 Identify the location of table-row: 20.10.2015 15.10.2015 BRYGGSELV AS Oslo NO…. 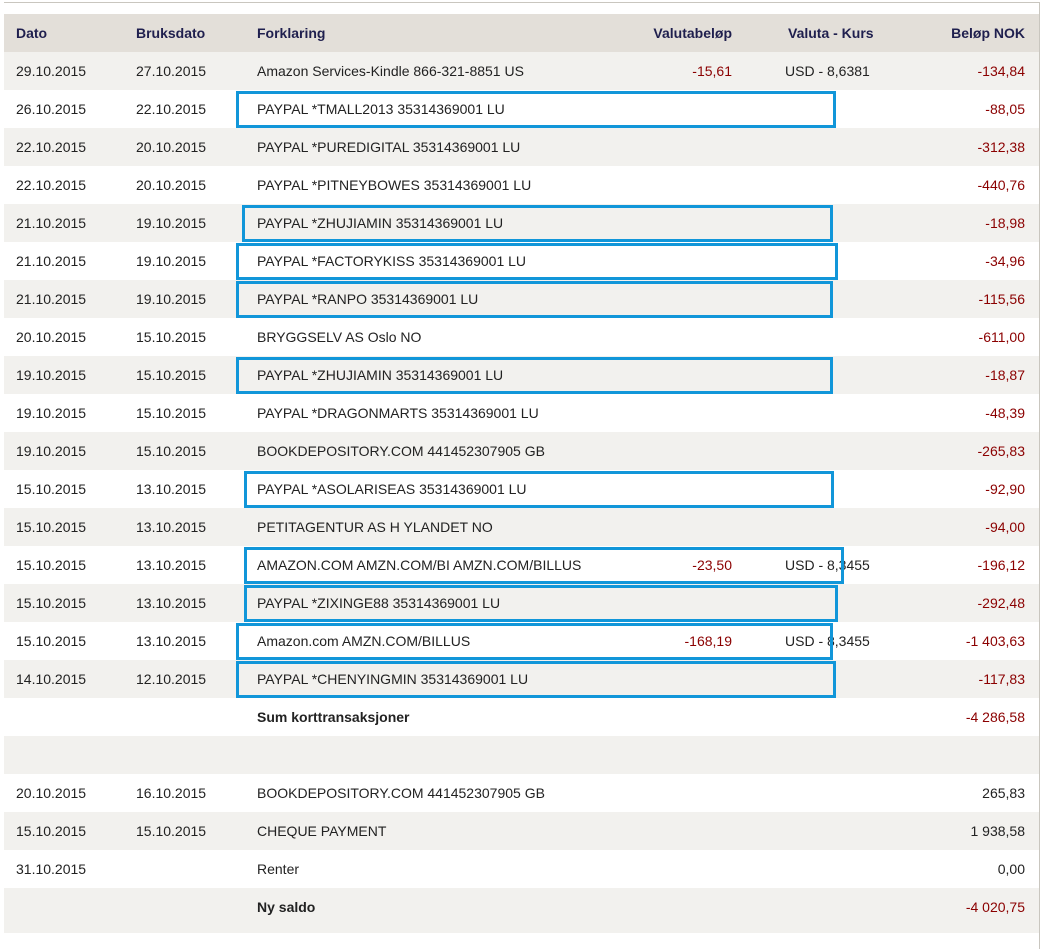
(521, 337).